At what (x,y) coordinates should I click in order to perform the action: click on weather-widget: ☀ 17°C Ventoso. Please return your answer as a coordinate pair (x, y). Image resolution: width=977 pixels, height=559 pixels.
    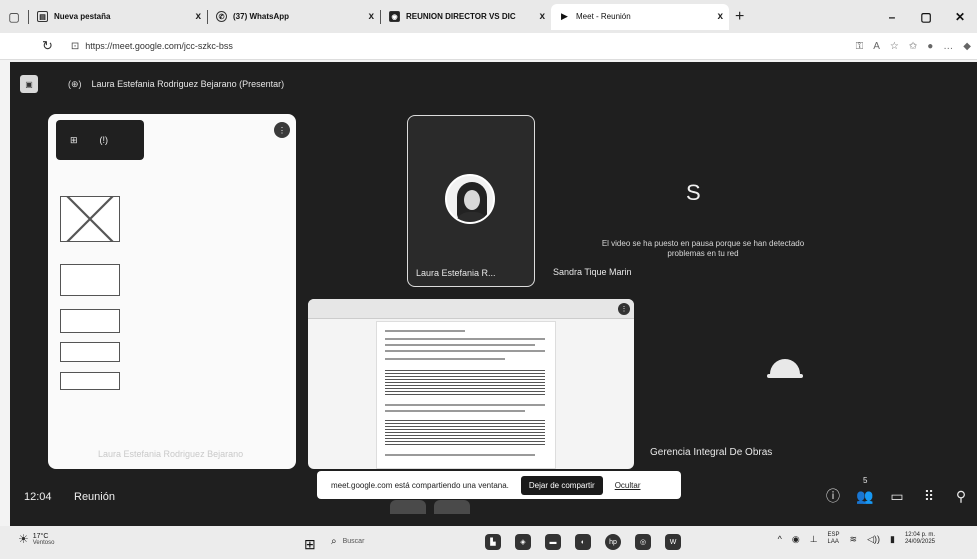
    Looking at the image, I should click on (36, 539).